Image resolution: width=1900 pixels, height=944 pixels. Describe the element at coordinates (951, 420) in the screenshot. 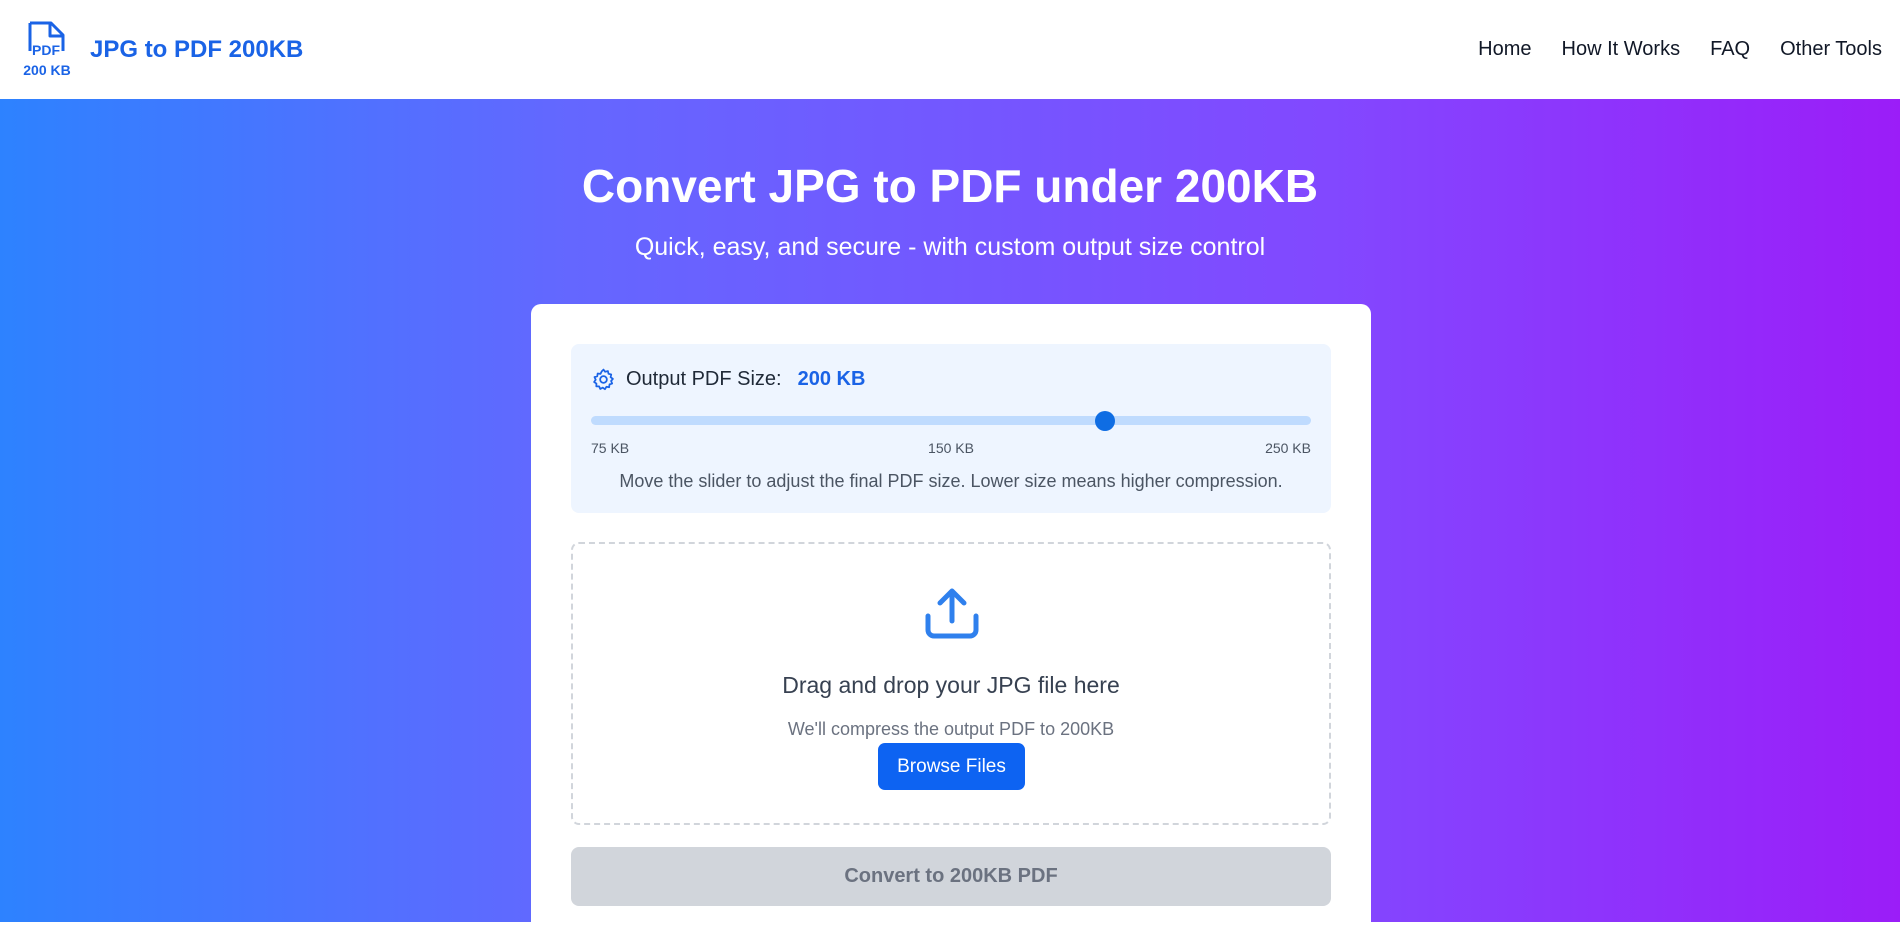

I see `size-slider-track` at that location.